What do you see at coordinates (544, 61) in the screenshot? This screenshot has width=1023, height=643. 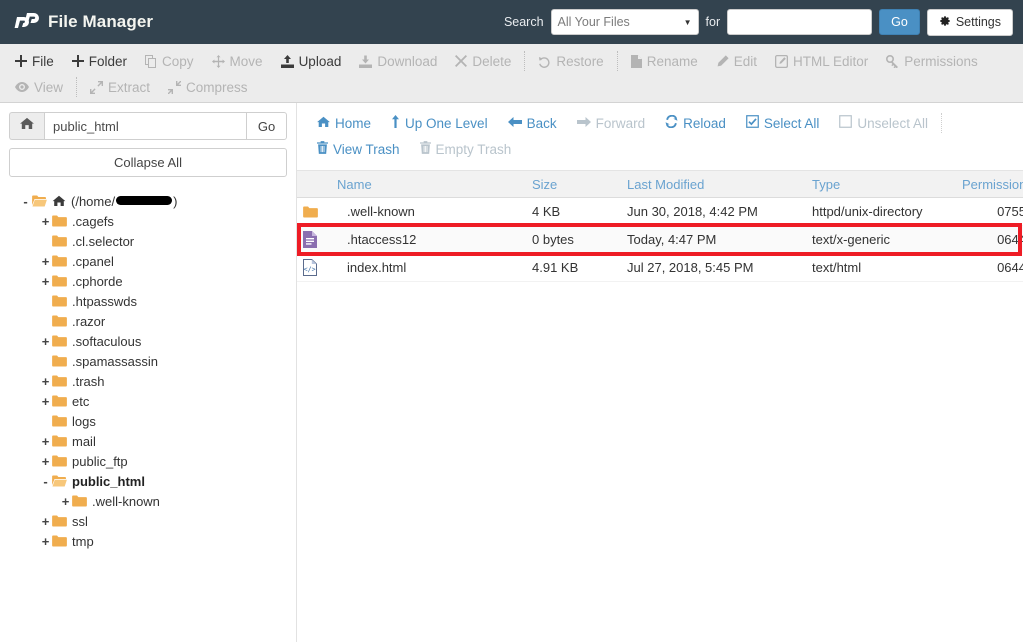 I see `undo-icon` at bounding box center [544, 61].